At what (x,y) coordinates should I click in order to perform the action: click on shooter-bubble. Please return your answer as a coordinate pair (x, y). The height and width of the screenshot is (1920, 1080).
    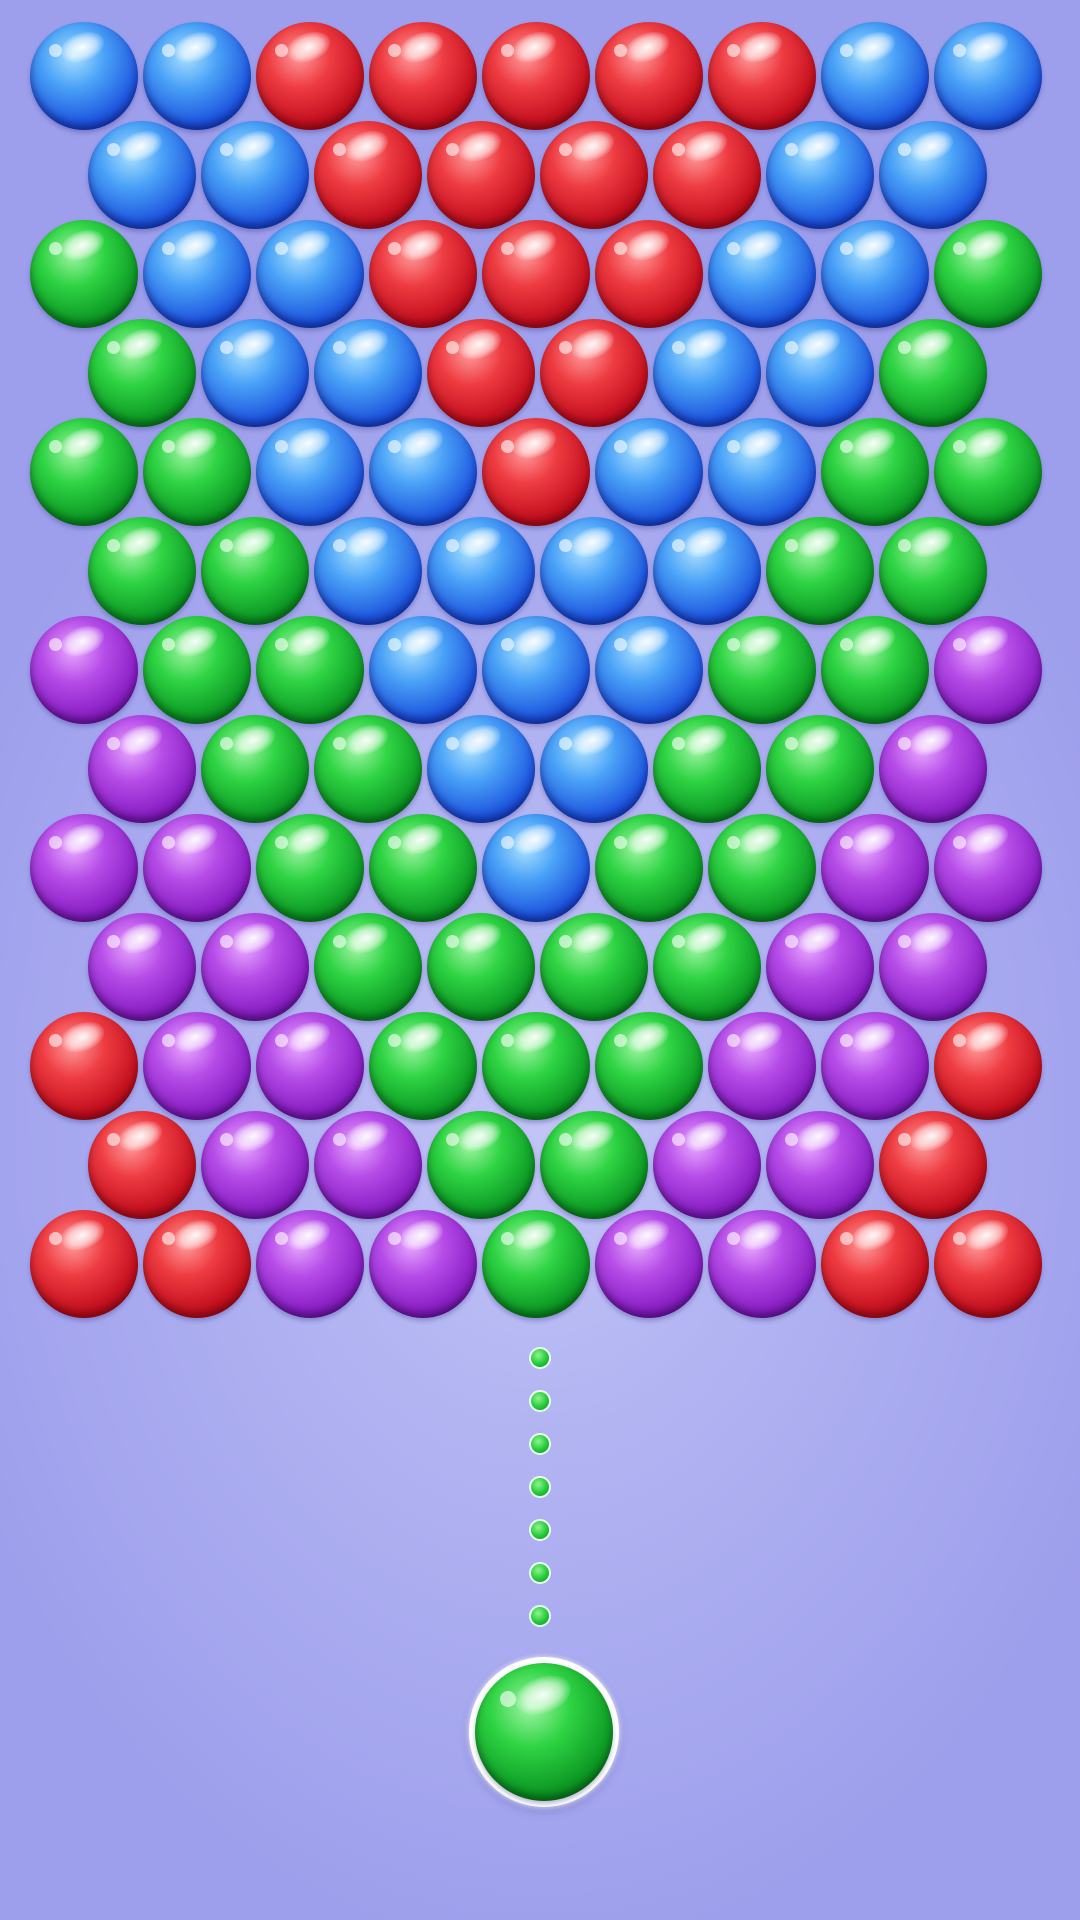
    Looking at the image, I should click on (544, 1732).